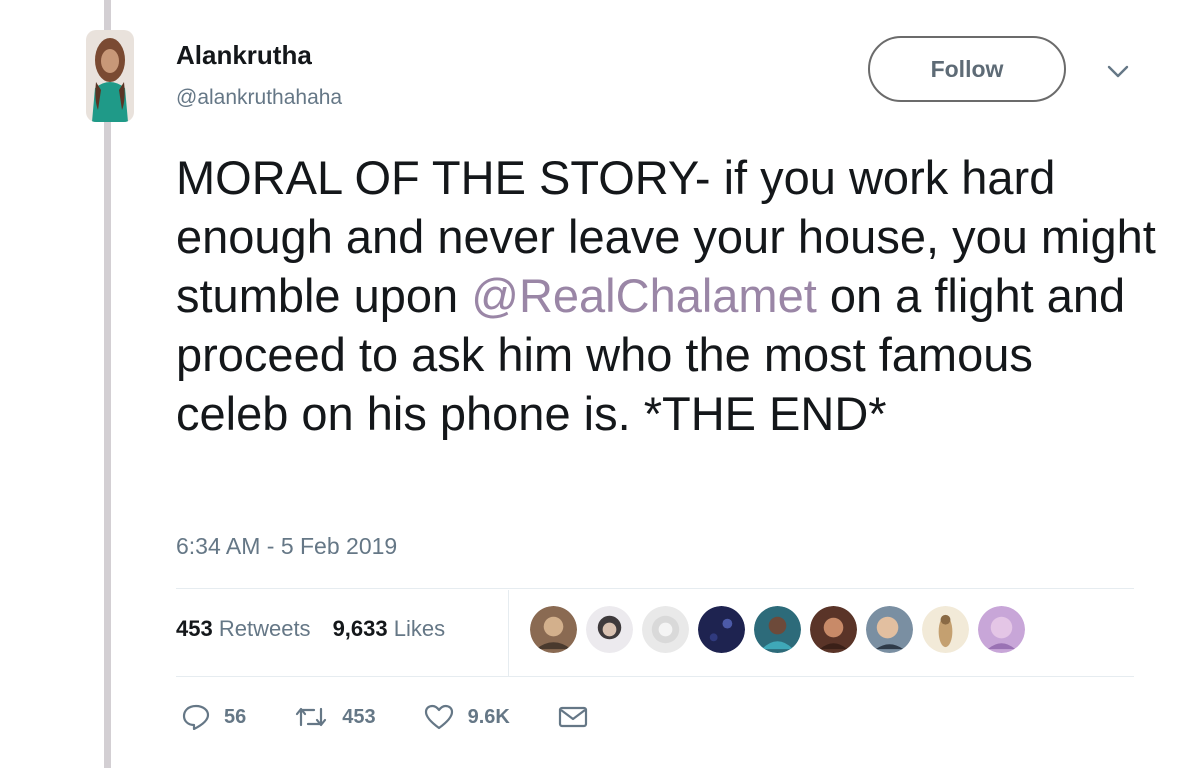 The height and width of the screenshot is (768, 1200). Describe the element at coordinates (409, 717) in the screenshot. I see `tweet-actions: 56 453 9.6K` at that location.